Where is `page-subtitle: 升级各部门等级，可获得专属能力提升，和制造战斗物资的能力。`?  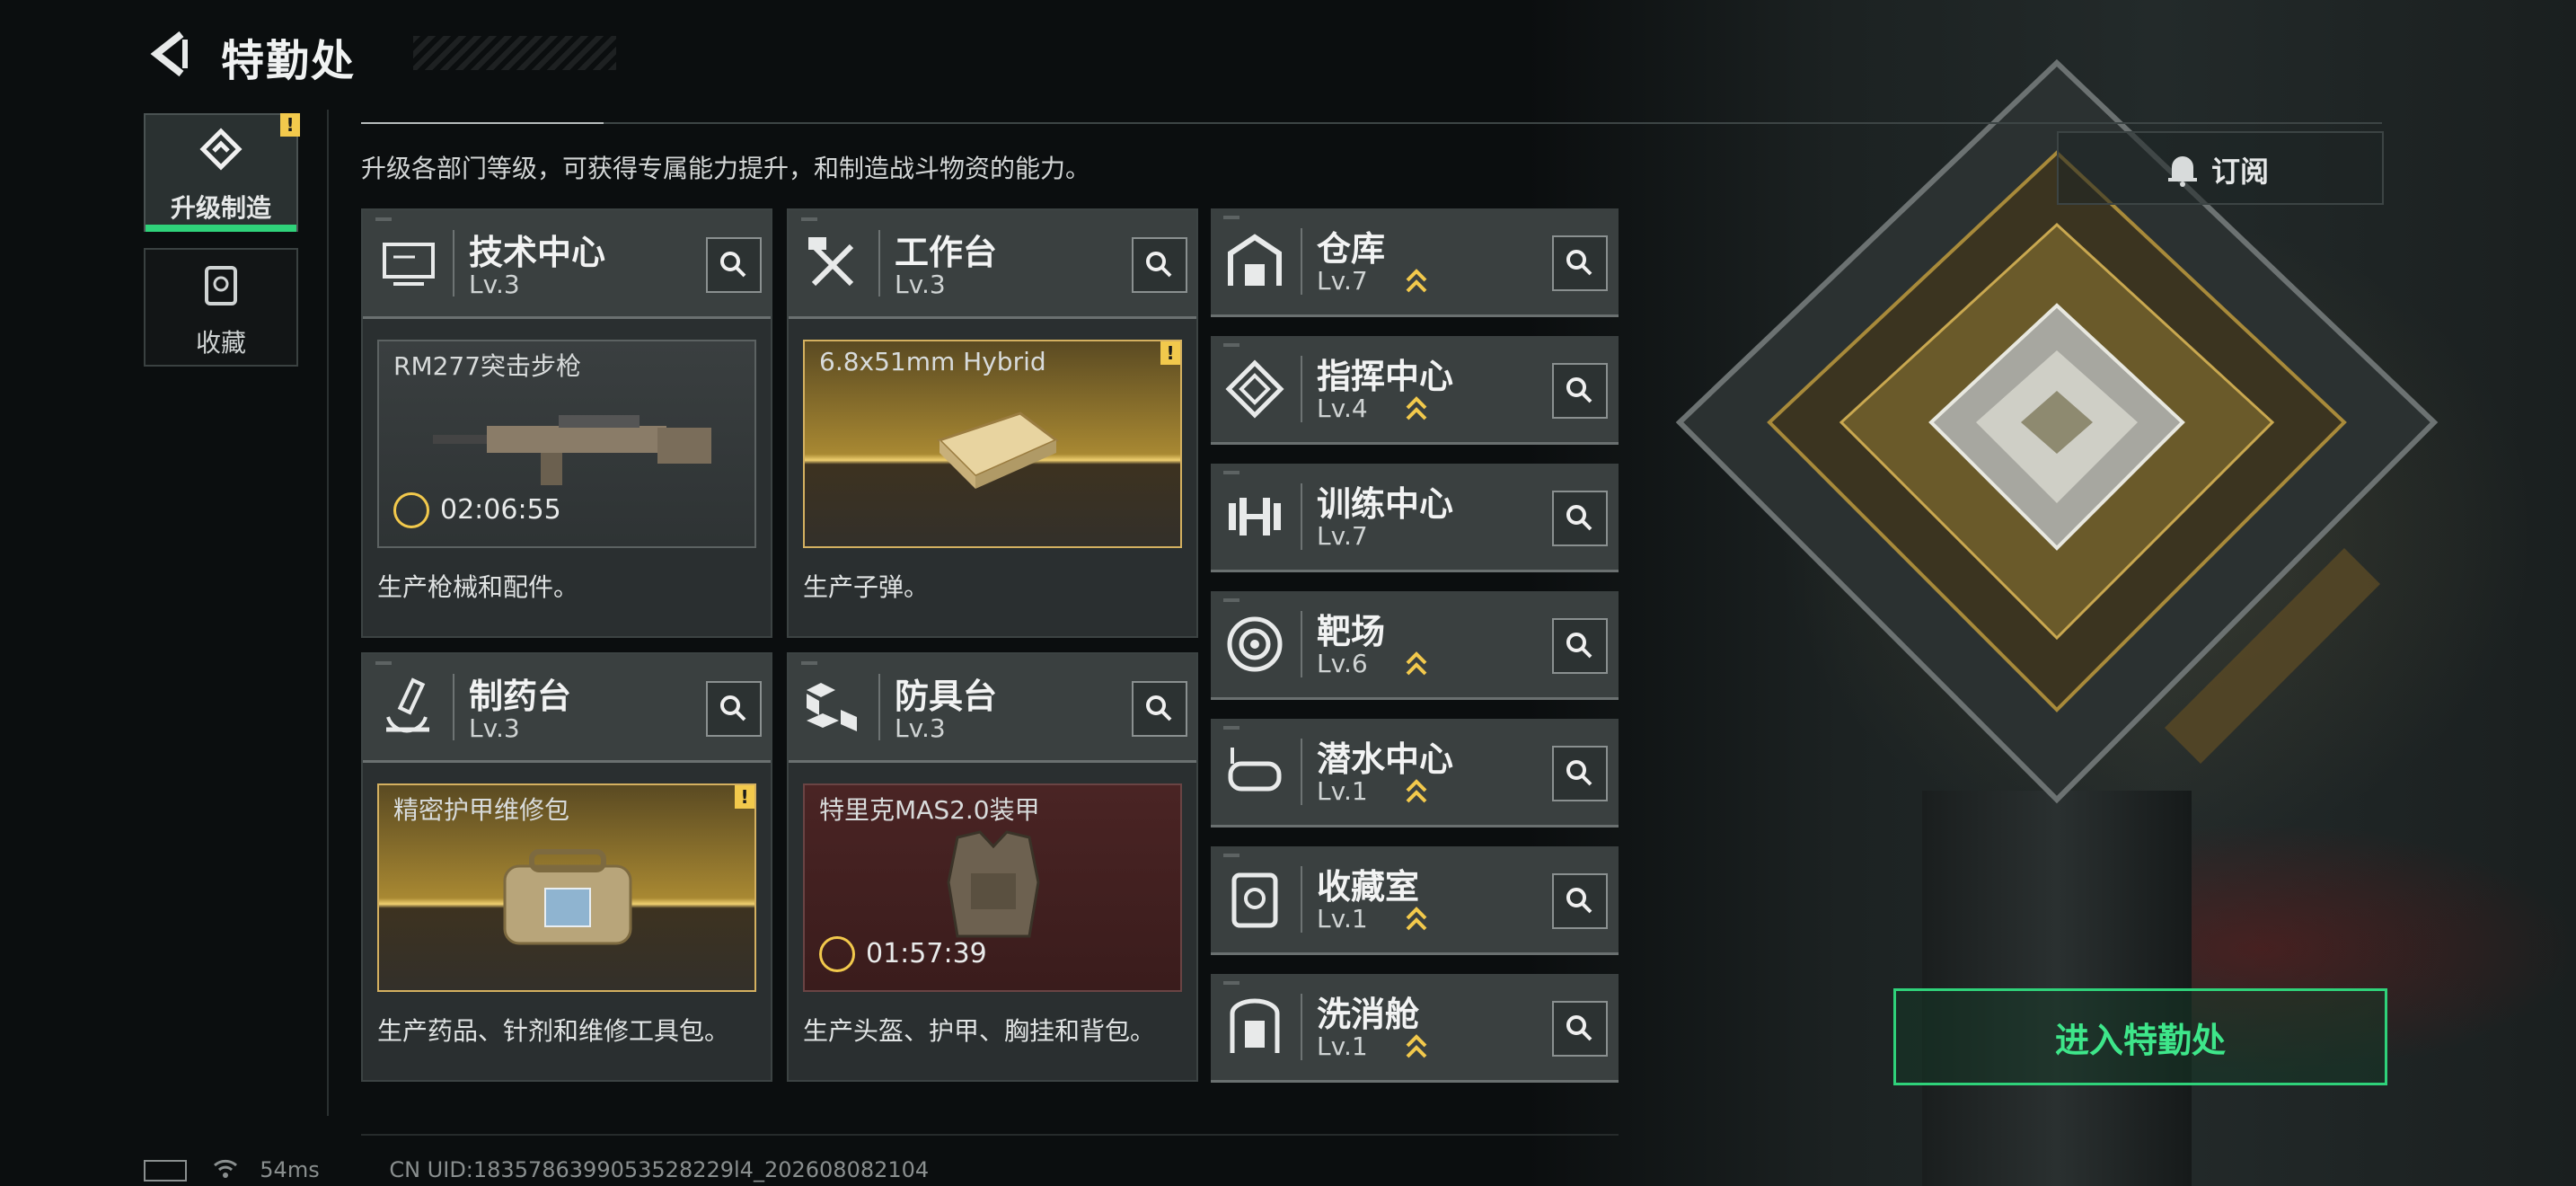
page-subtitle: 升级各部门等级，可获得专属能力提升，和制造战斗物资的能力。 is located at coordinates (726, 168).